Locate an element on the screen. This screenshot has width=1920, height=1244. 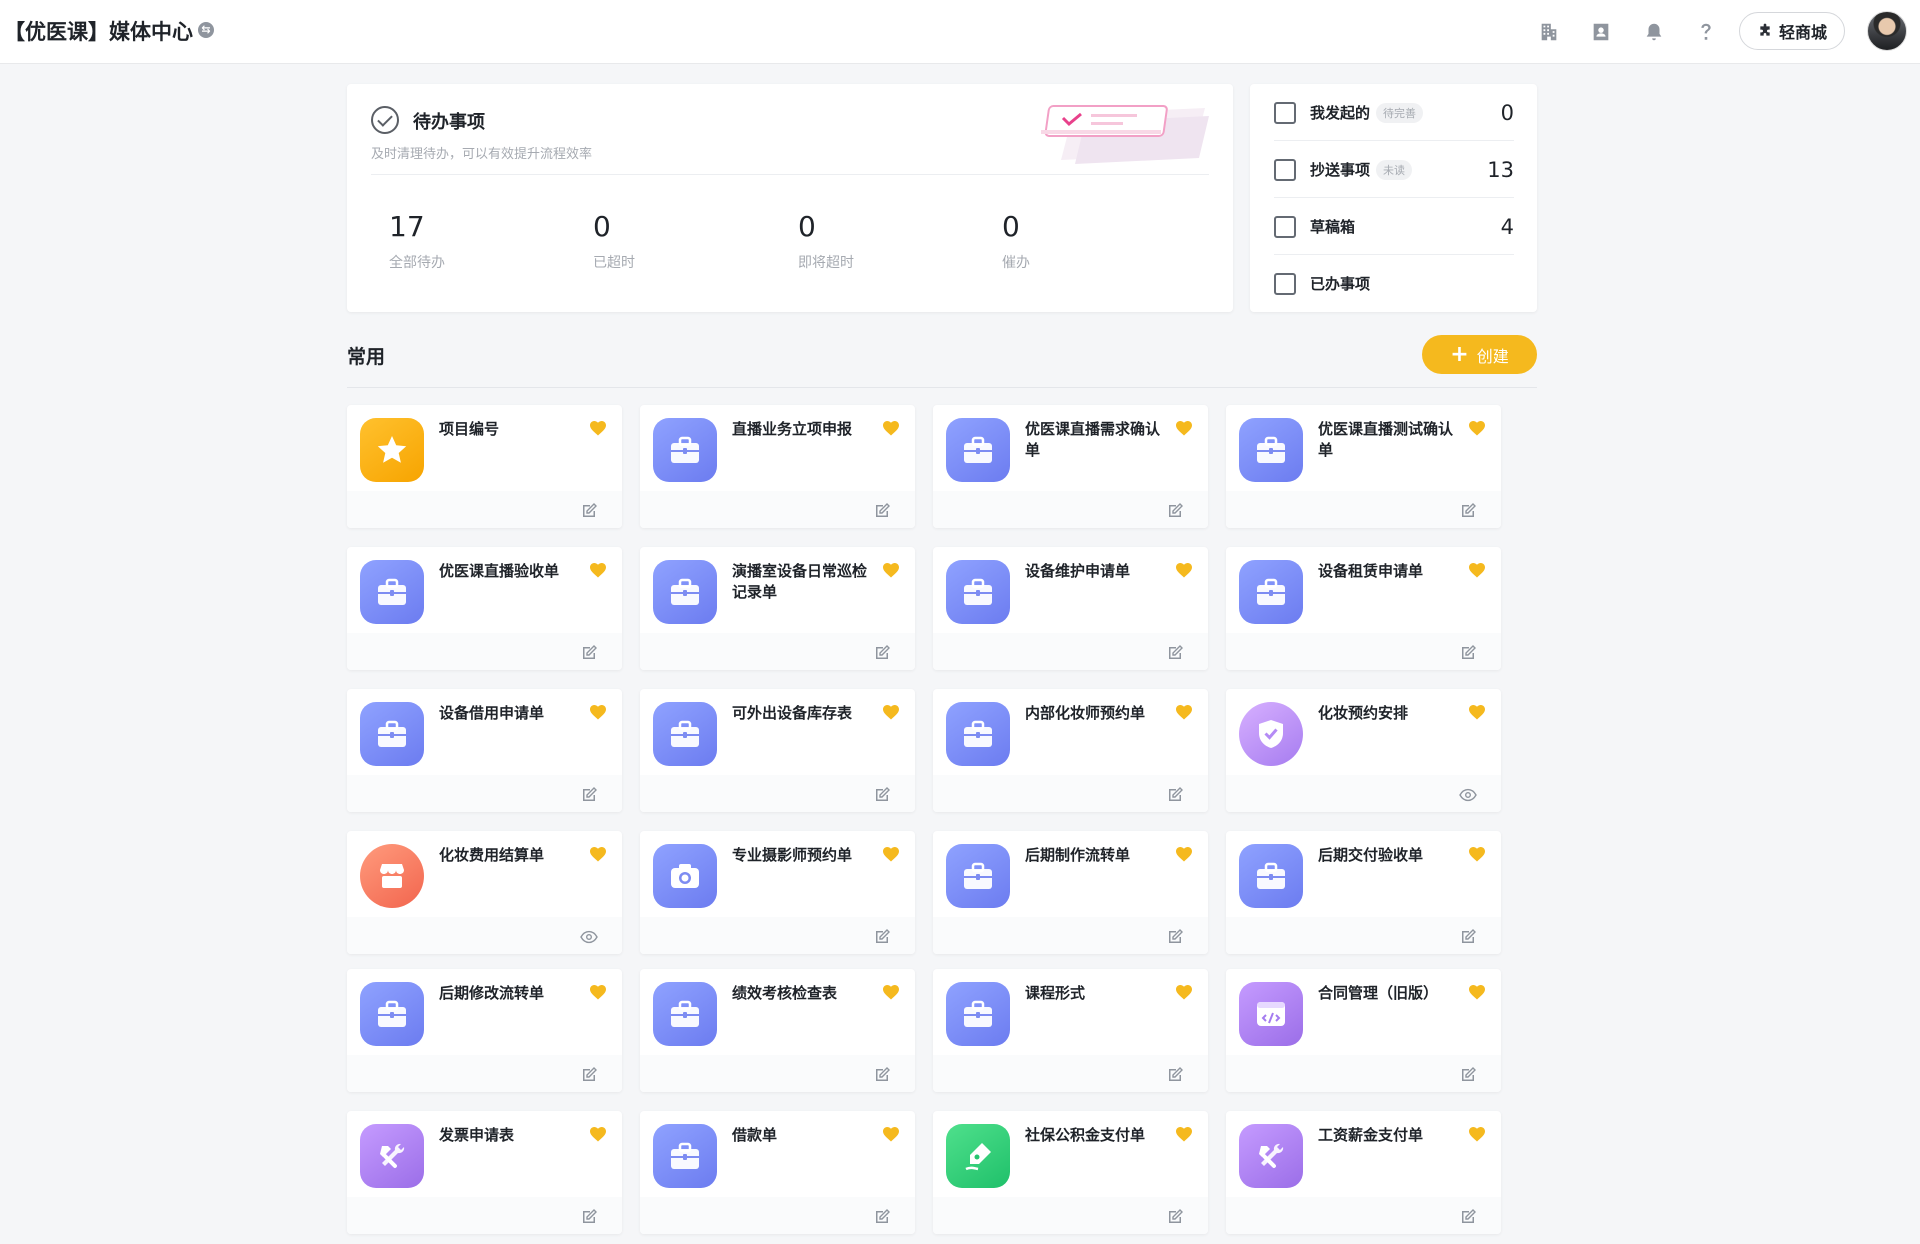
side-item-label: 草稿箱 is located at coordinates (1333, 227).